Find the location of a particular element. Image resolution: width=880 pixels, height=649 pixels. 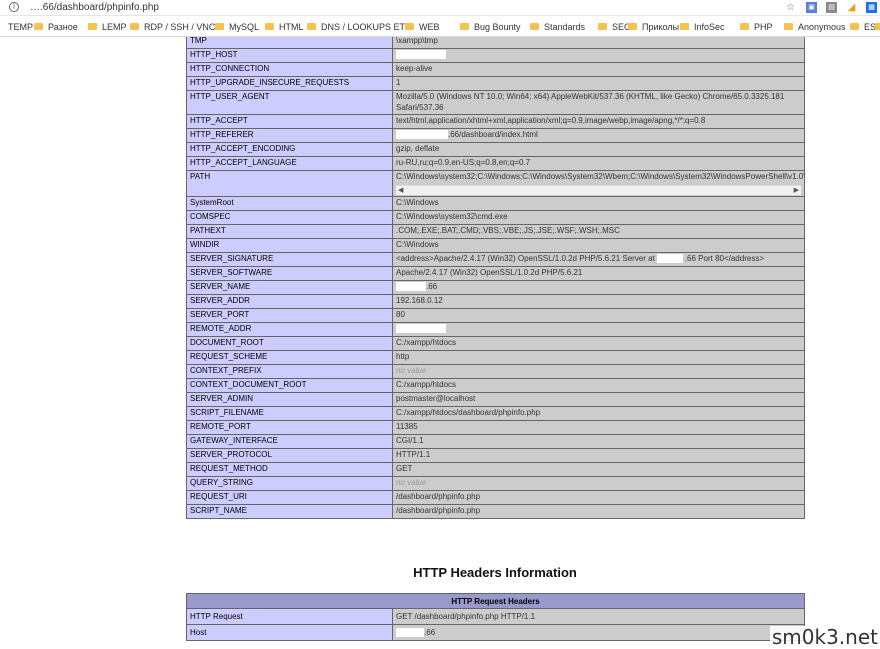

info-icon: i is located at coordinates (14, 7).